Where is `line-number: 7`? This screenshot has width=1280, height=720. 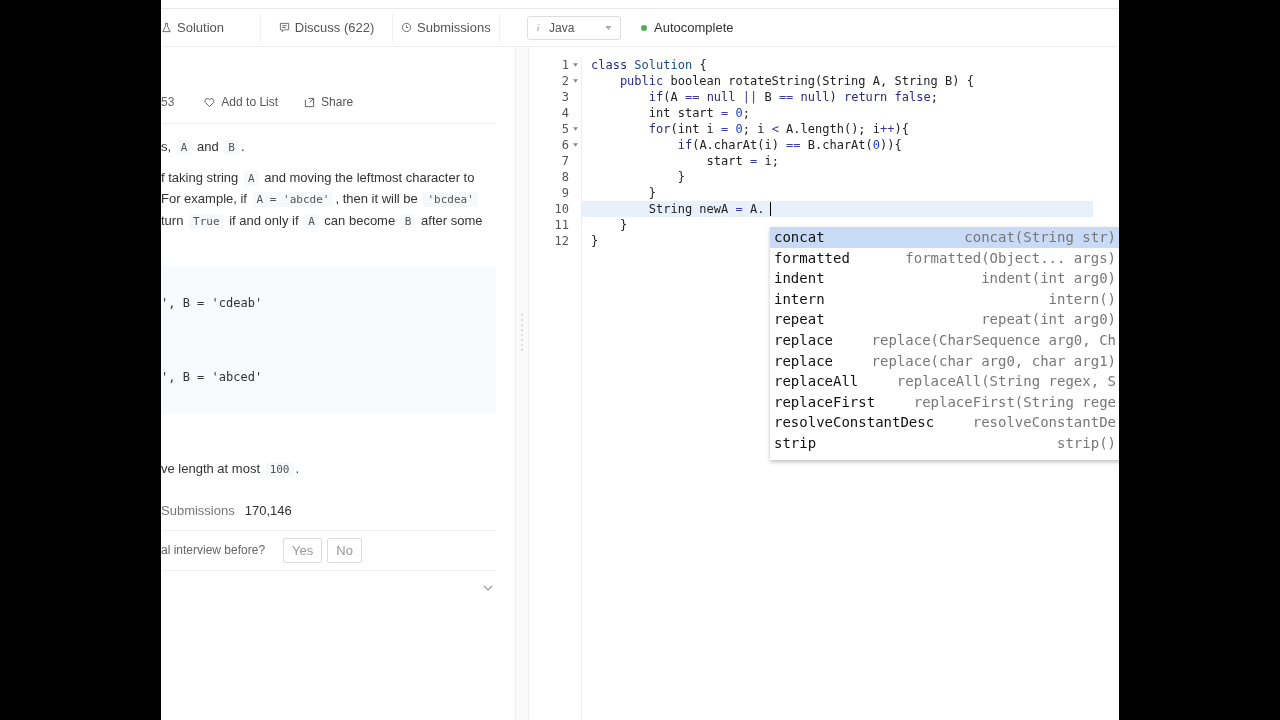 line-number: 7 is located at coordinates (565, 161).